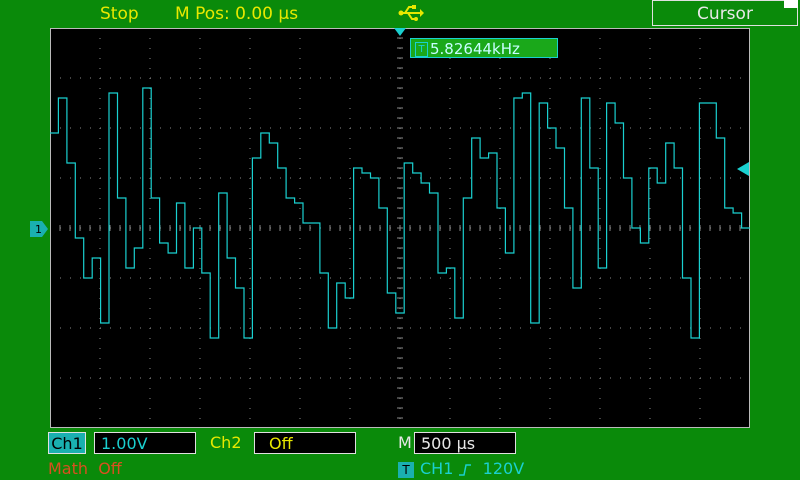  What do you see at coordinates (465, 443) in the screenshot?
I see `timebase-value: 500 µs` at bounding box center [465, 443].